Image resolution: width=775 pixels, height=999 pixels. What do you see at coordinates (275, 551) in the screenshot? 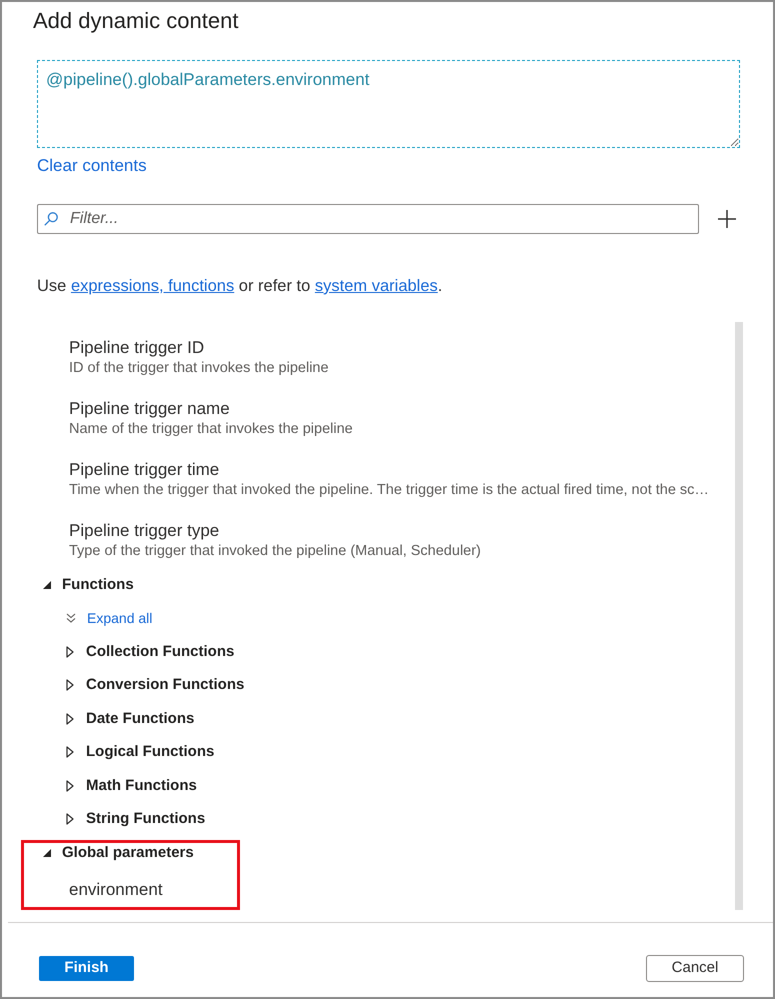
I see `variable-description: Type of the trigger that invoked the pipeline (Manual, Scheduler)` at bounding box center [275, 551].